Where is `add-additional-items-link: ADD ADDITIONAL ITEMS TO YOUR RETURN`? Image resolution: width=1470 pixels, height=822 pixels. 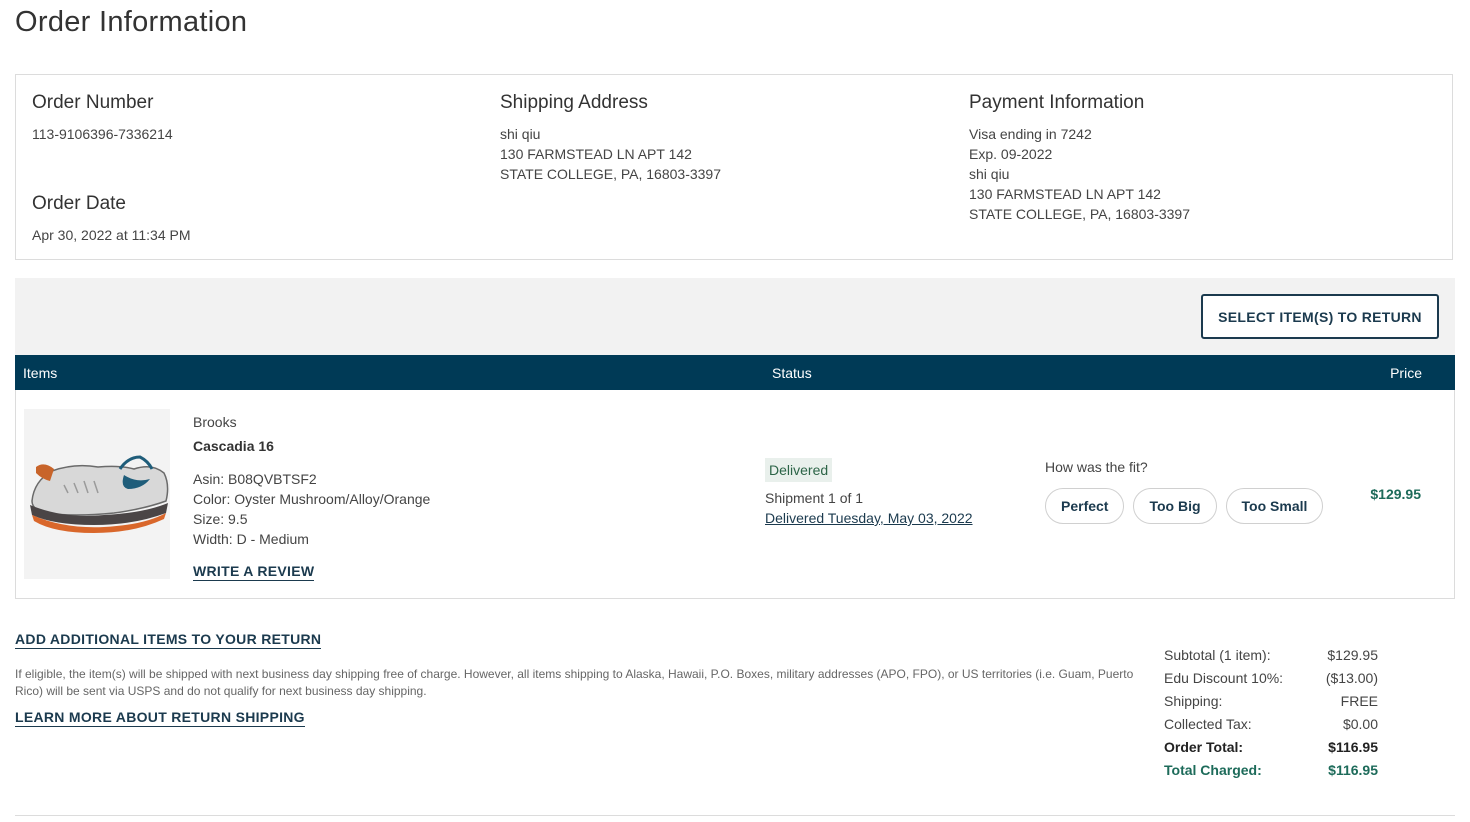 add-additional-items-link: ADD ADDITIONAL ITEMS TO YOUR RETURN is located at coordinates (168, 639).